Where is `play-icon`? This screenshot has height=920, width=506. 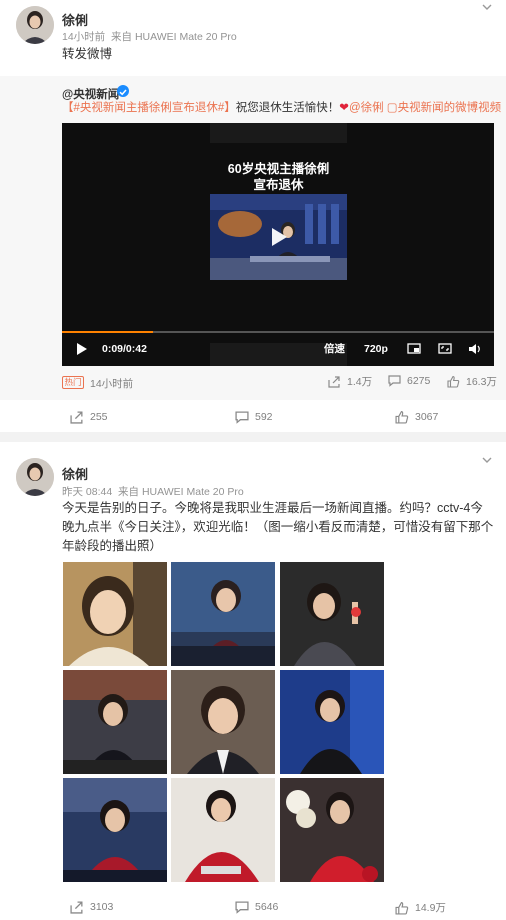
play-icon is located at coordinates (82, 349).